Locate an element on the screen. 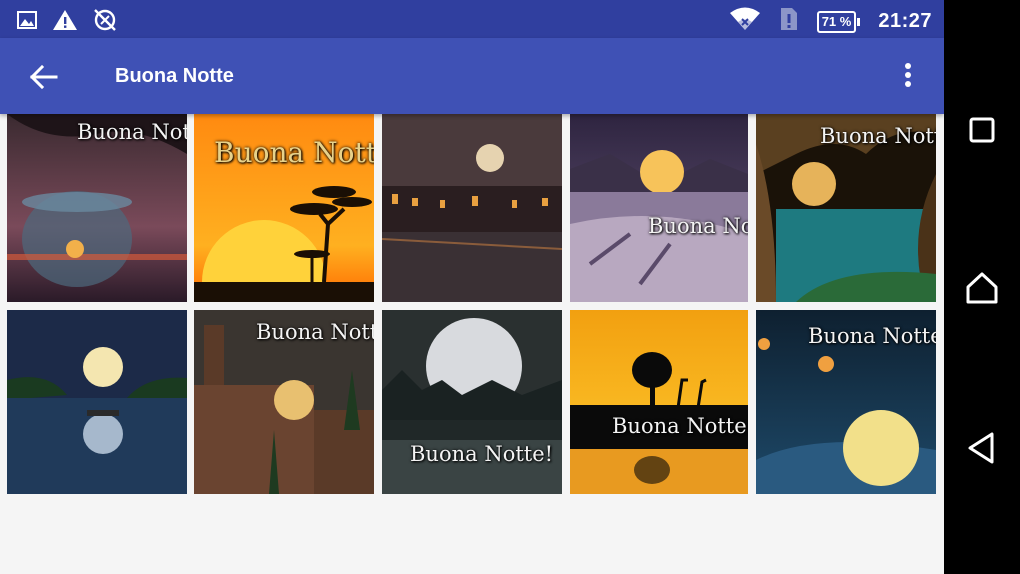  gallery-image-1: Buona Notte! is located at coordinates (97, 208).